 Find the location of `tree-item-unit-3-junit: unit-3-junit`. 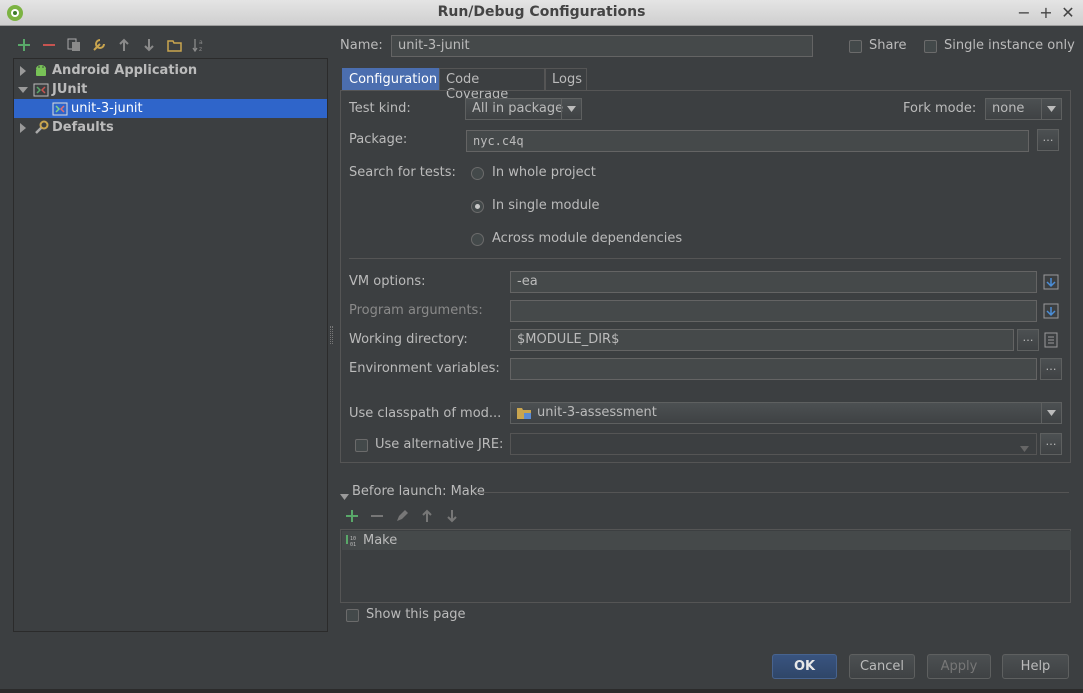

tree-item-unit-3-junit: unit-3-junit is located at coordinates (170, 108).